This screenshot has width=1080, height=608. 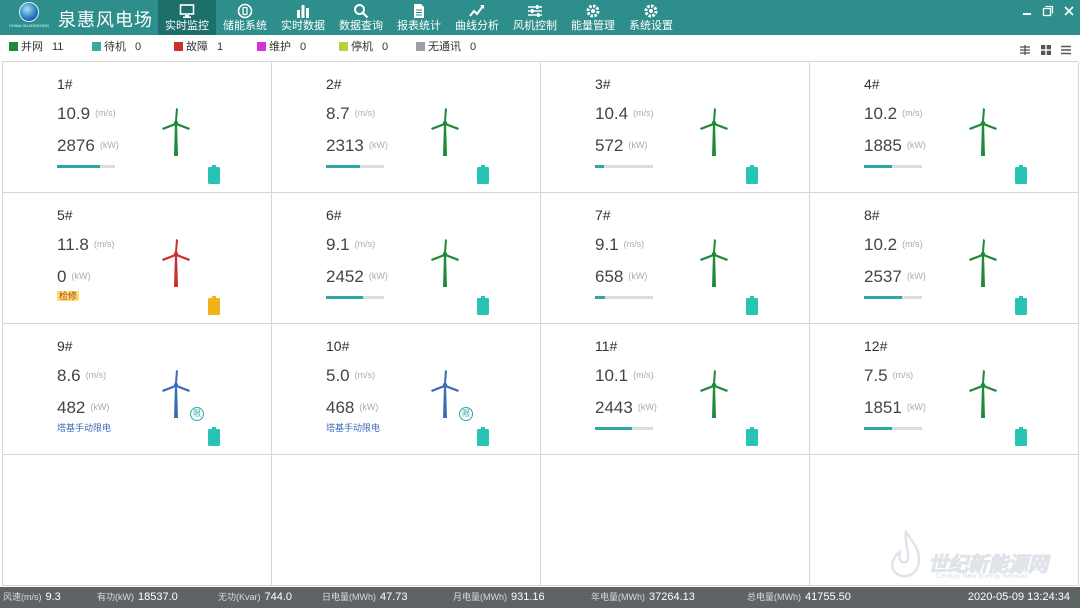 What do you see at coordinates (62, 276) in the screenshot?
I see `active-power-value: 0` at bounding box center [62, 276].